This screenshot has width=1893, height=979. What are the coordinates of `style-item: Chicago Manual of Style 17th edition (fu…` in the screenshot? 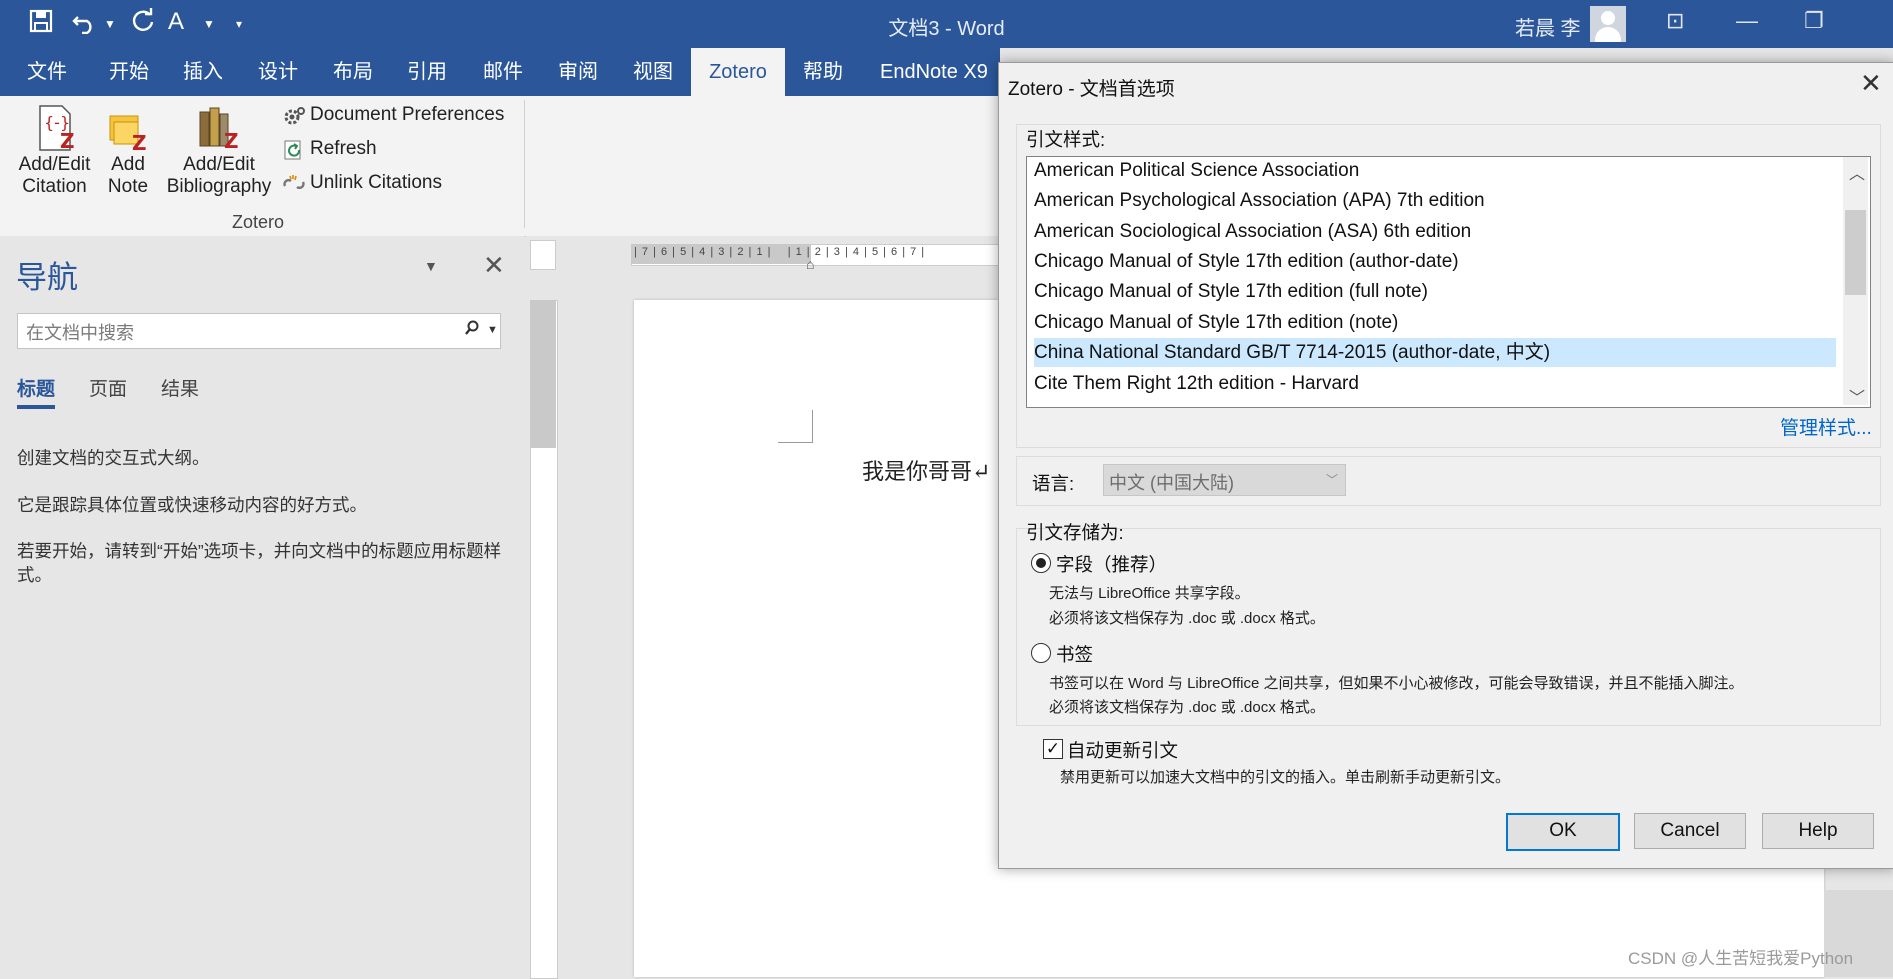 It's located at (1435, 291).